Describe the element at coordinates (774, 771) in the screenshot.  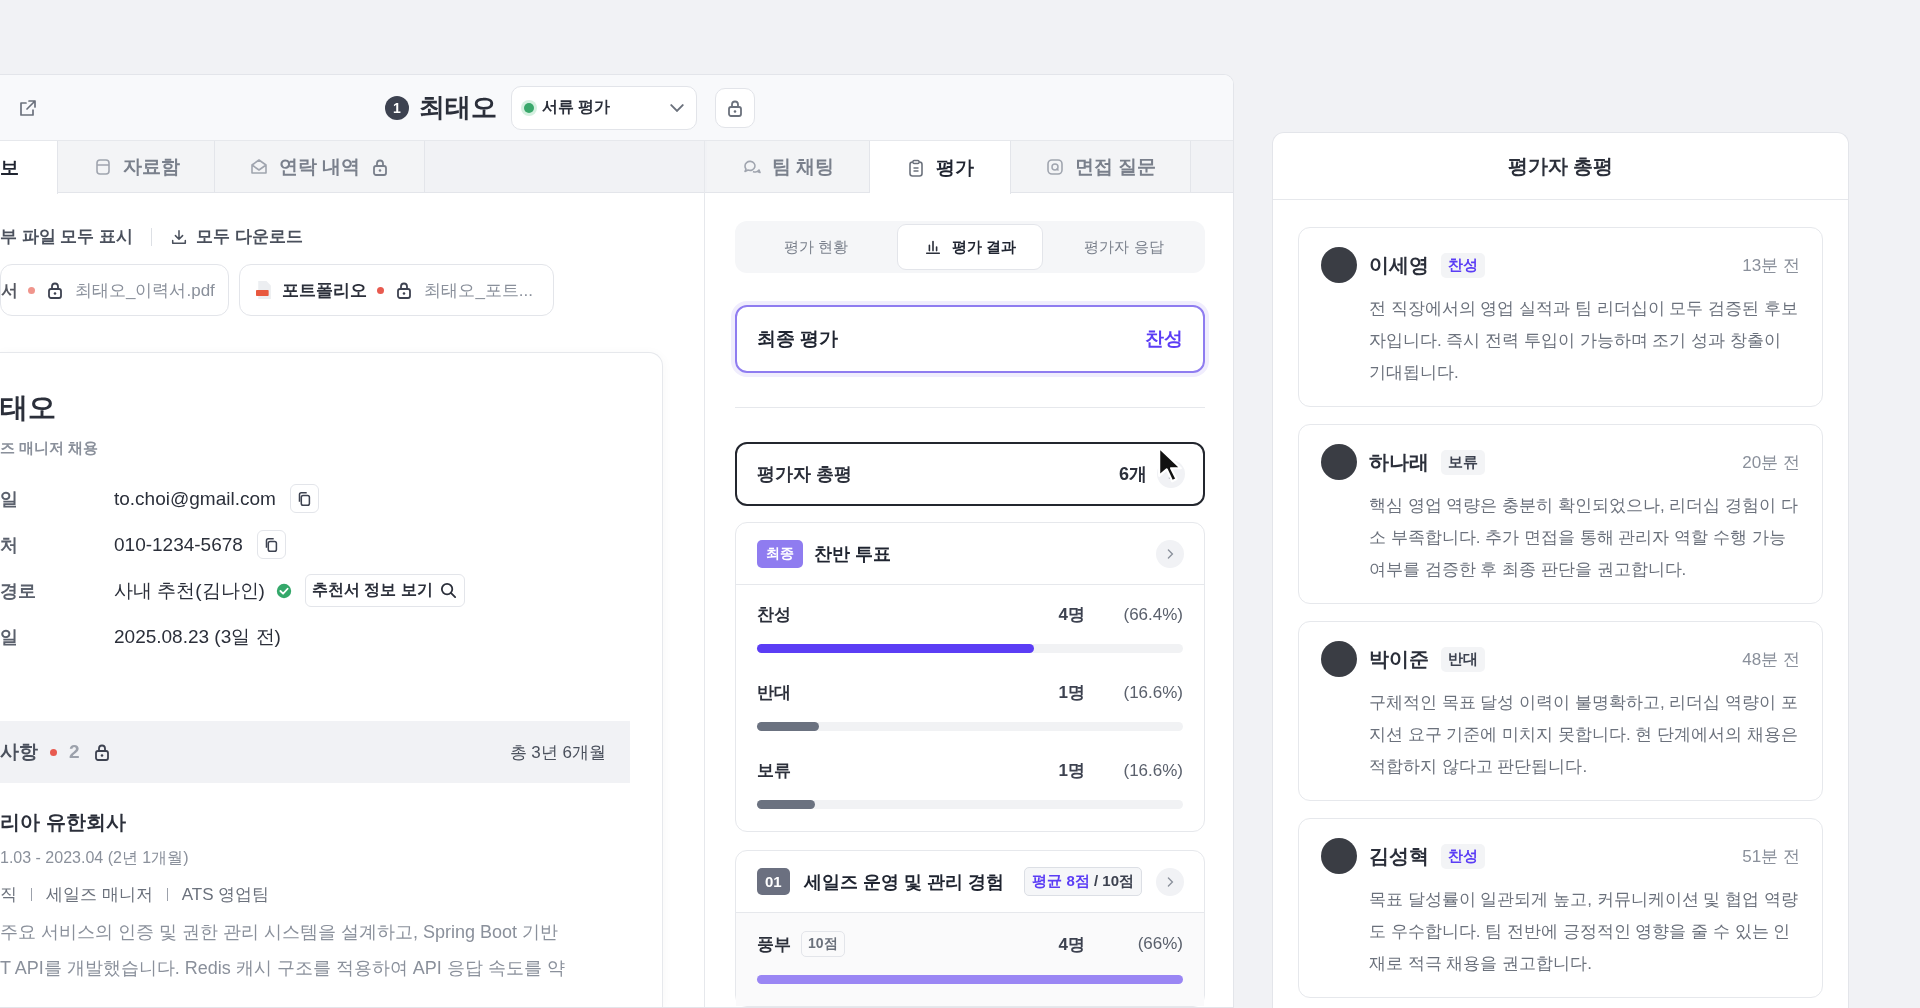
I see `option-label: 보류` at that location.